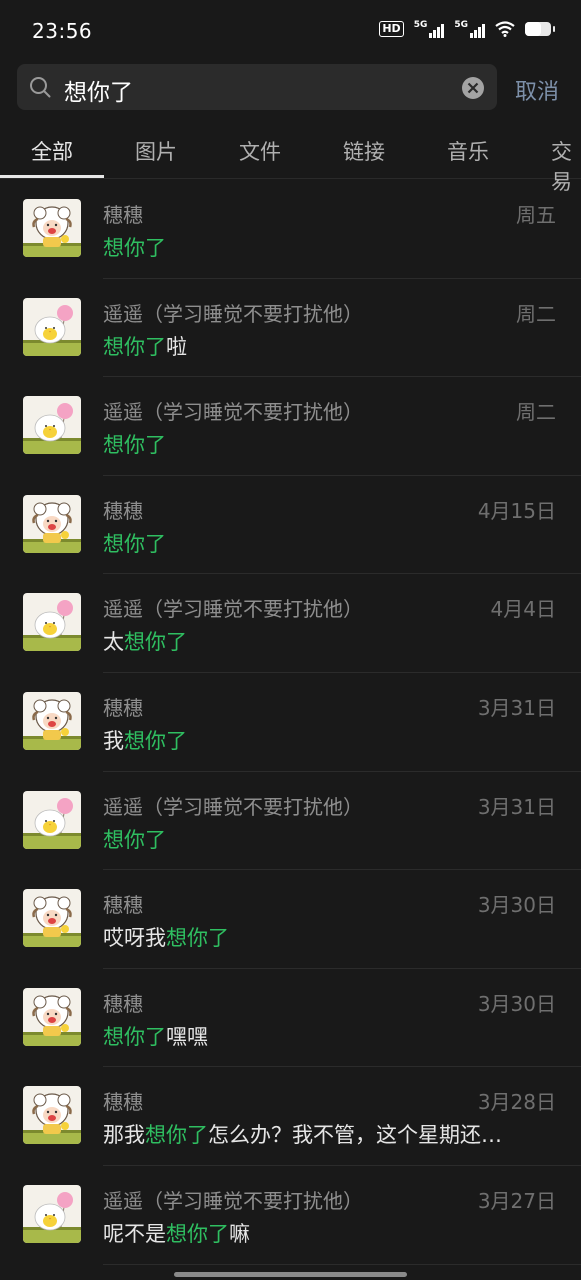 The height and width of the screenshot is (1280, 581). What do you see at coordinates (290, 426) in the screenshot?
I see `result-row: 遥遥（学习睡觉不要打扰他） 周二想你了` at bounding box center [290, 426].